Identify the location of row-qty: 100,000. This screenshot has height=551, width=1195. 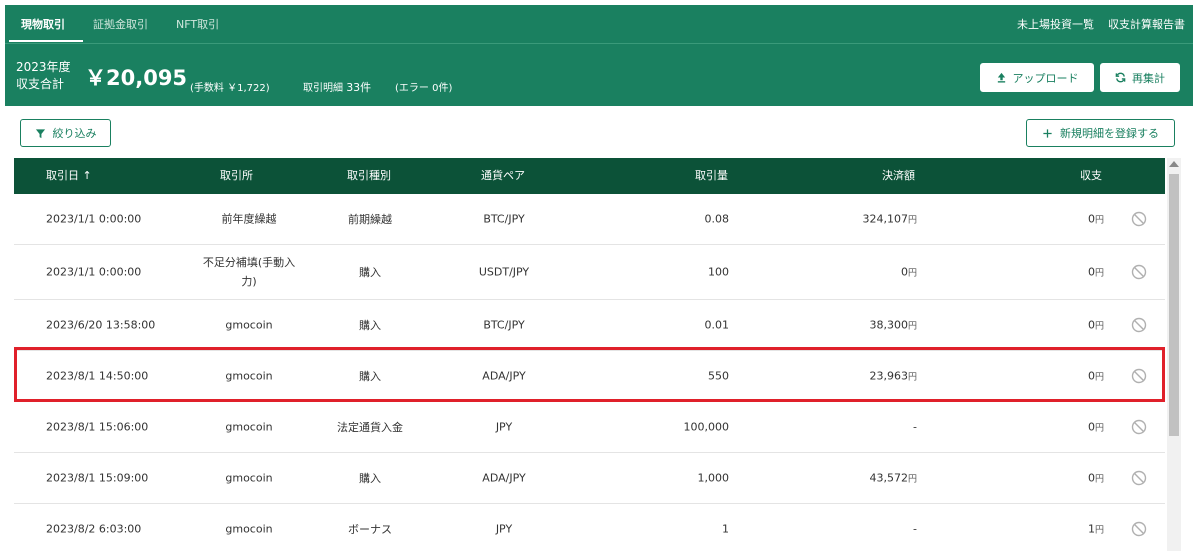
(706, 427).